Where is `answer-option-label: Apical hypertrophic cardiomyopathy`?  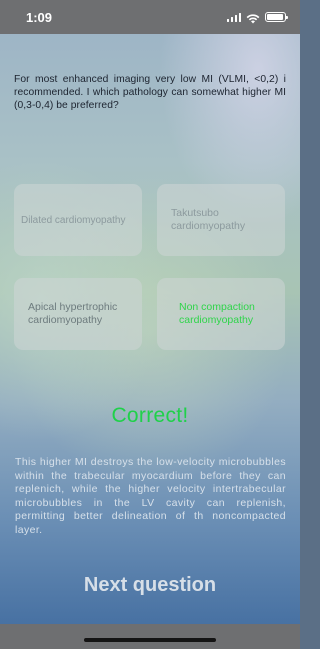
answer-option-label: Apical hypertrophic cardiomyopathy is located at coordinates (73, 313).